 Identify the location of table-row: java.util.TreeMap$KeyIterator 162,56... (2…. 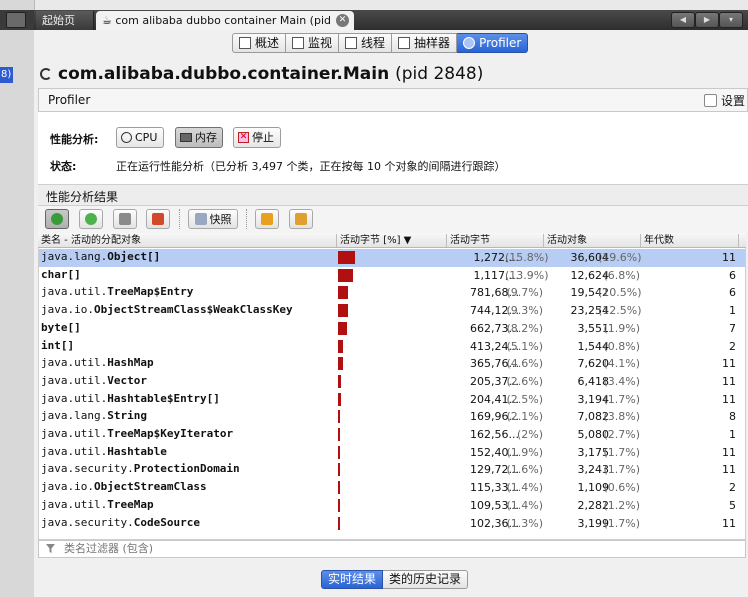
(392, 435).